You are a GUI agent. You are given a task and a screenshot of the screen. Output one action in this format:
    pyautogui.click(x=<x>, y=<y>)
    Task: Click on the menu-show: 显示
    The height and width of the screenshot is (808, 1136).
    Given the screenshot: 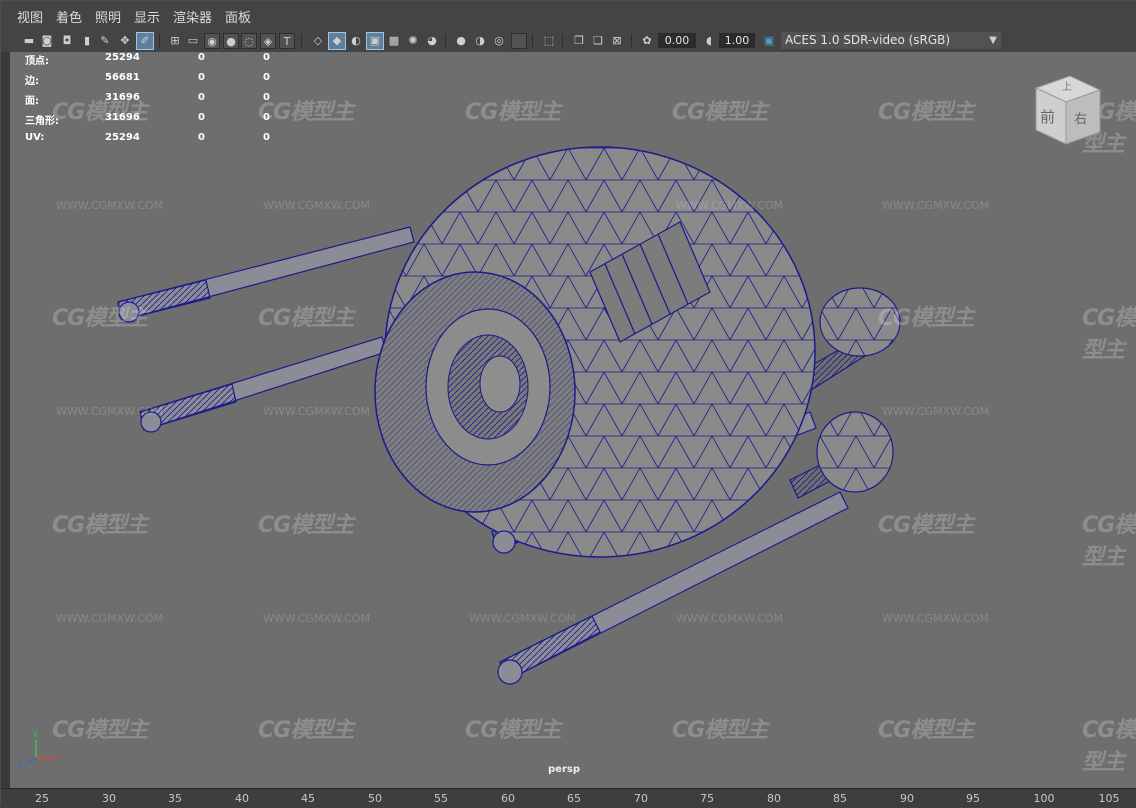 What is the action you would take?
    pyautogui.click(x=147, y=16)
    